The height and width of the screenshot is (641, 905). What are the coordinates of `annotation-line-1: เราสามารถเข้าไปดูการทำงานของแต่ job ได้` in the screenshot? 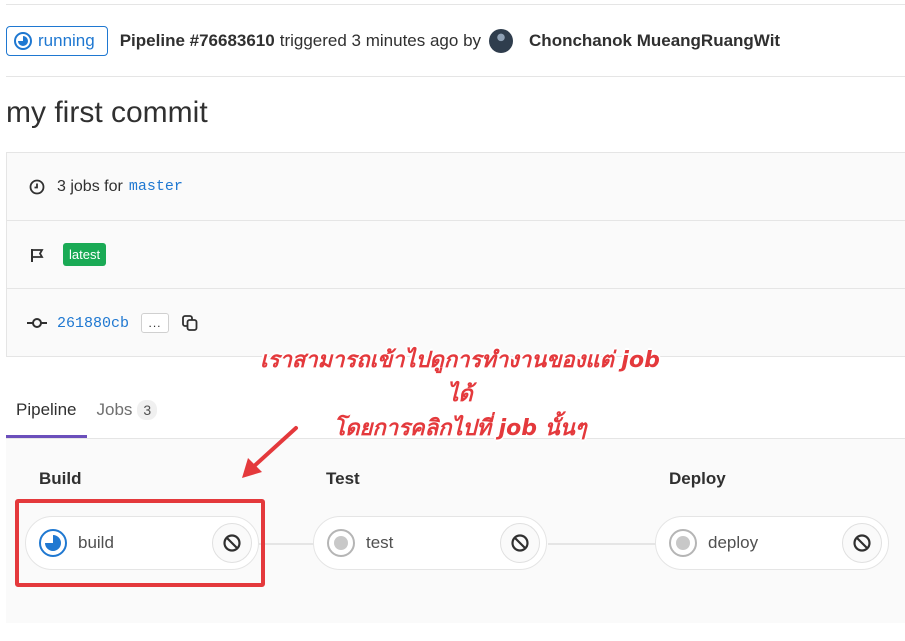 It's located at (460, 377).